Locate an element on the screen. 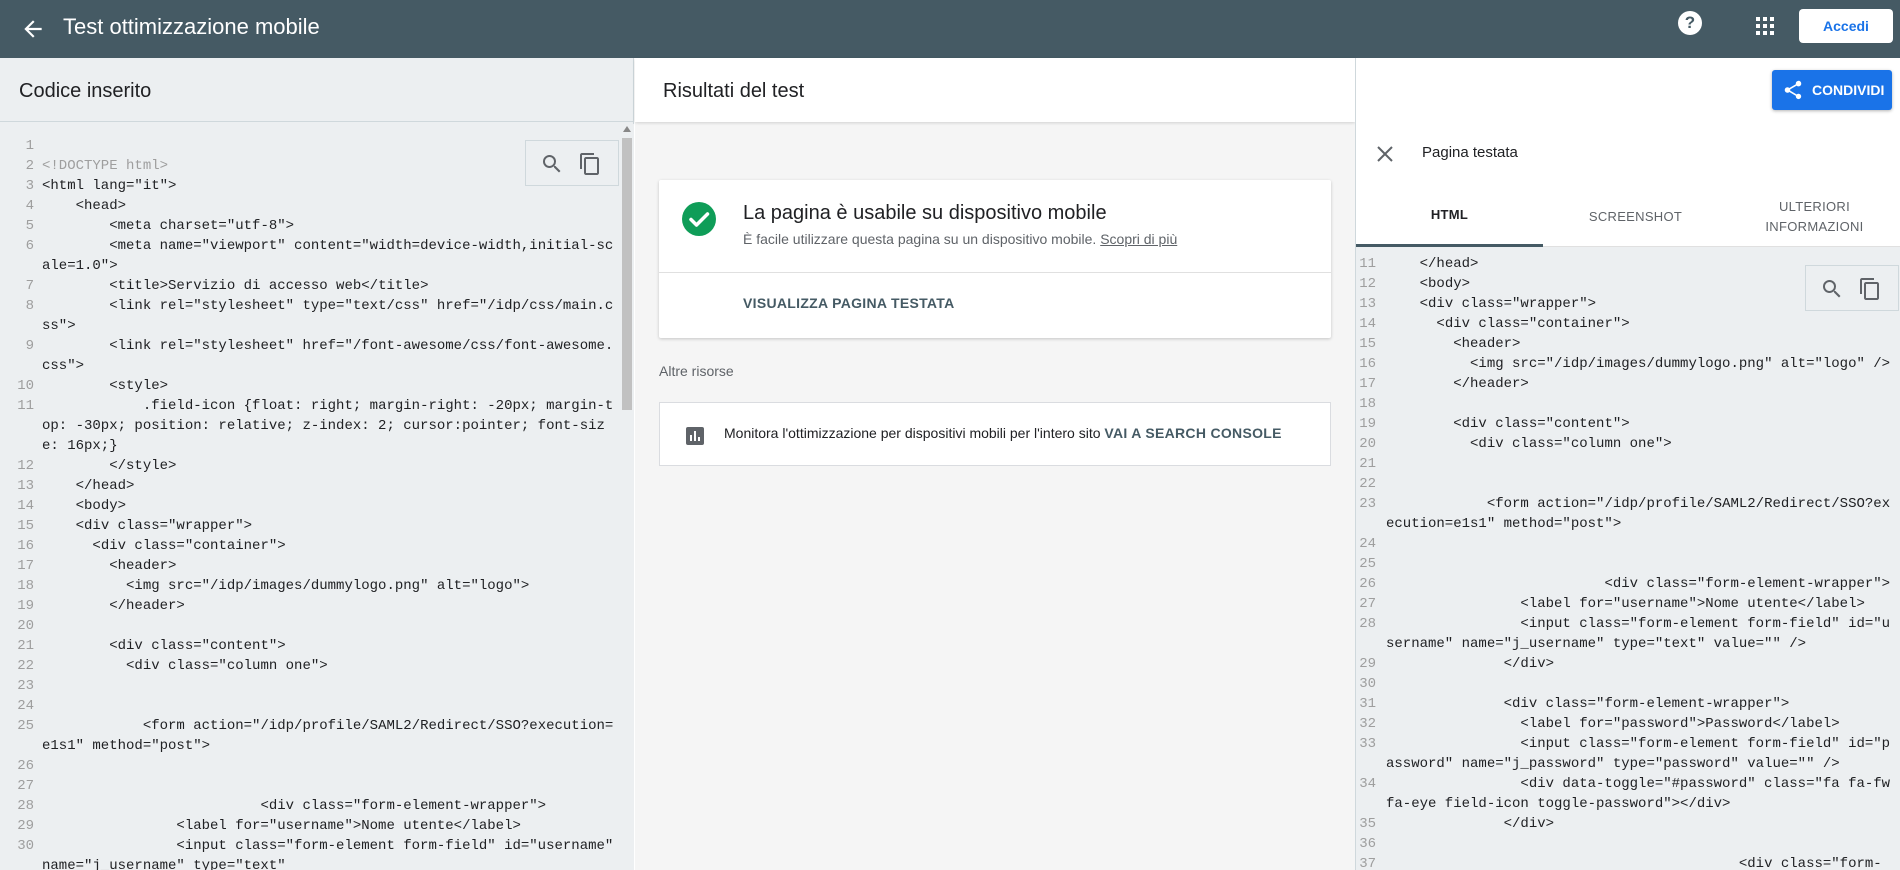 The height and width of the screenshot is (870, 1900). tested-page-title: Pagina testata is located at coordinates (1470, 152).